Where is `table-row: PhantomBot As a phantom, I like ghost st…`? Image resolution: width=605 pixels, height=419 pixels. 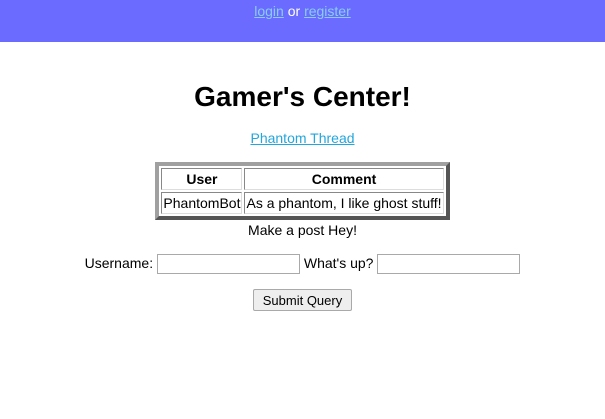 table-row: PhantomBot As a phantom, I like ghost st… is located at coordinates (302, 203).